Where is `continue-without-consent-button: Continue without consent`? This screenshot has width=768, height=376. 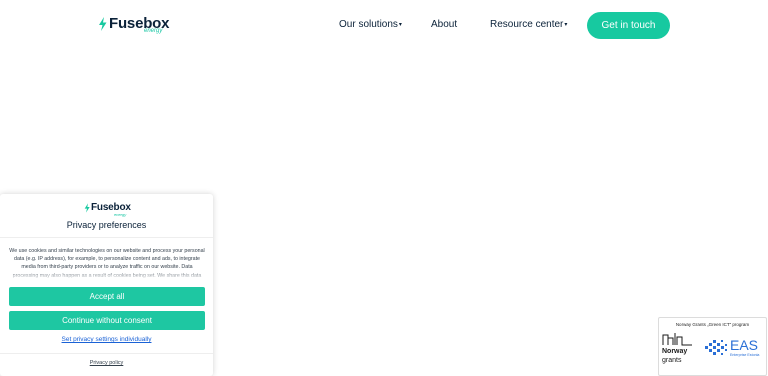 continue-without-consent-button: Continue without consent is located at coordinates (107, 320).